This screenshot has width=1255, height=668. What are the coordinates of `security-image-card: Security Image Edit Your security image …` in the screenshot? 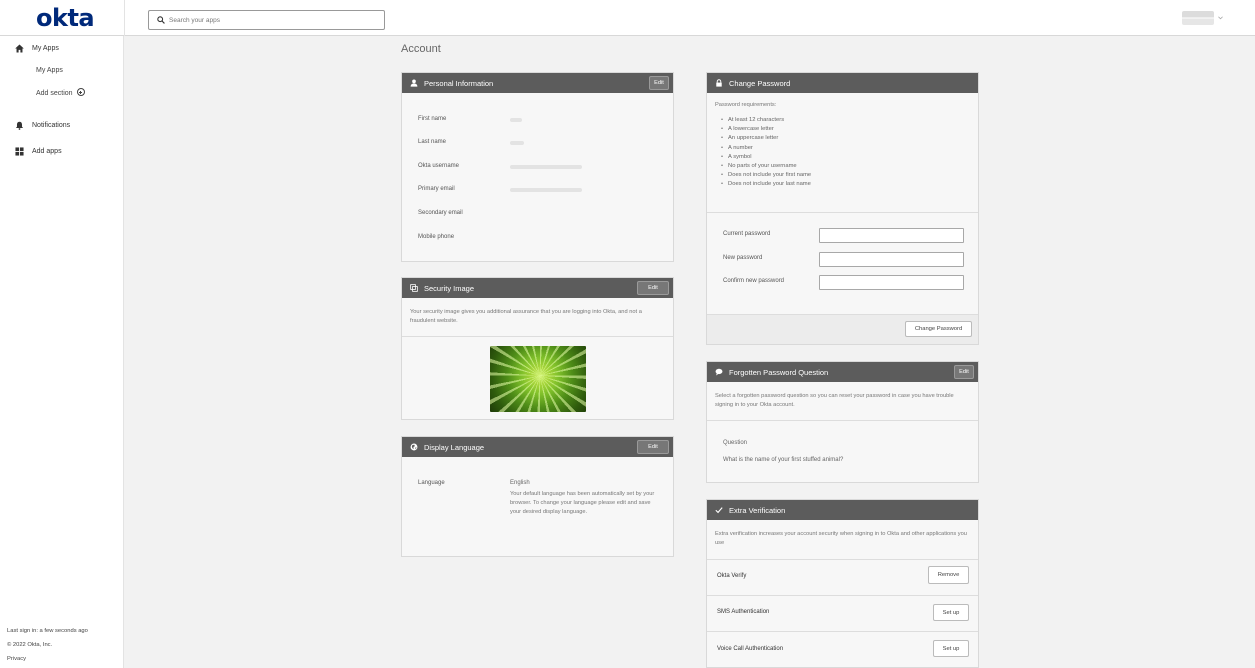 It's located at (537, 348).